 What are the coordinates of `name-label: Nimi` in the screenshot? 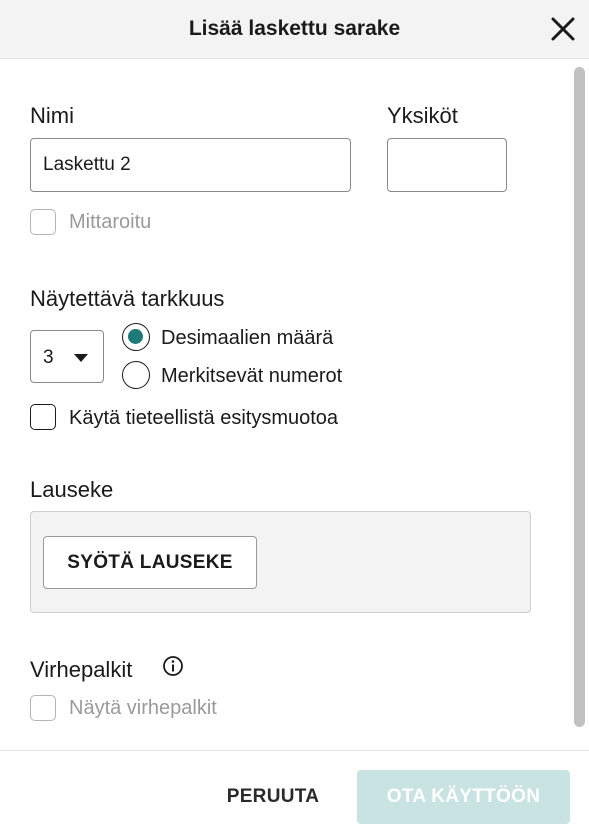 It's located at (52, 115).